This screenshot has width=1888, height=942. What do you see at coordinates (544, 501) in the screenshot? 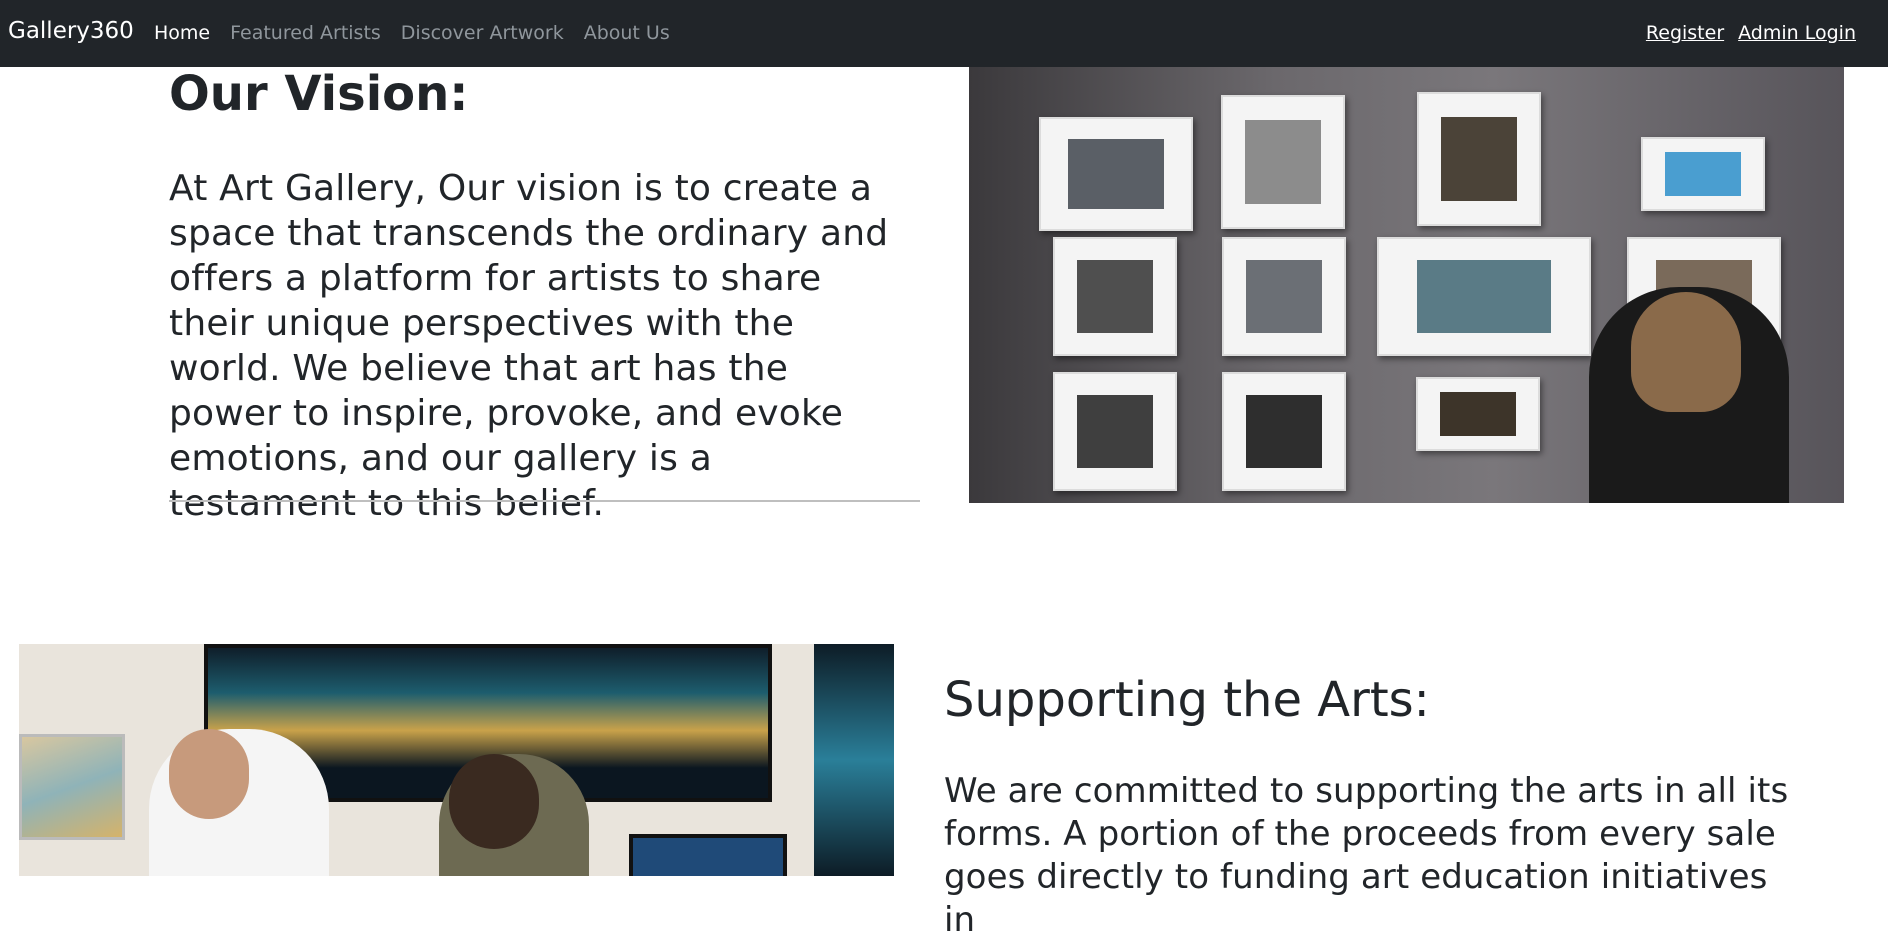
I see `section-divider` at bounding box center [544, 501].